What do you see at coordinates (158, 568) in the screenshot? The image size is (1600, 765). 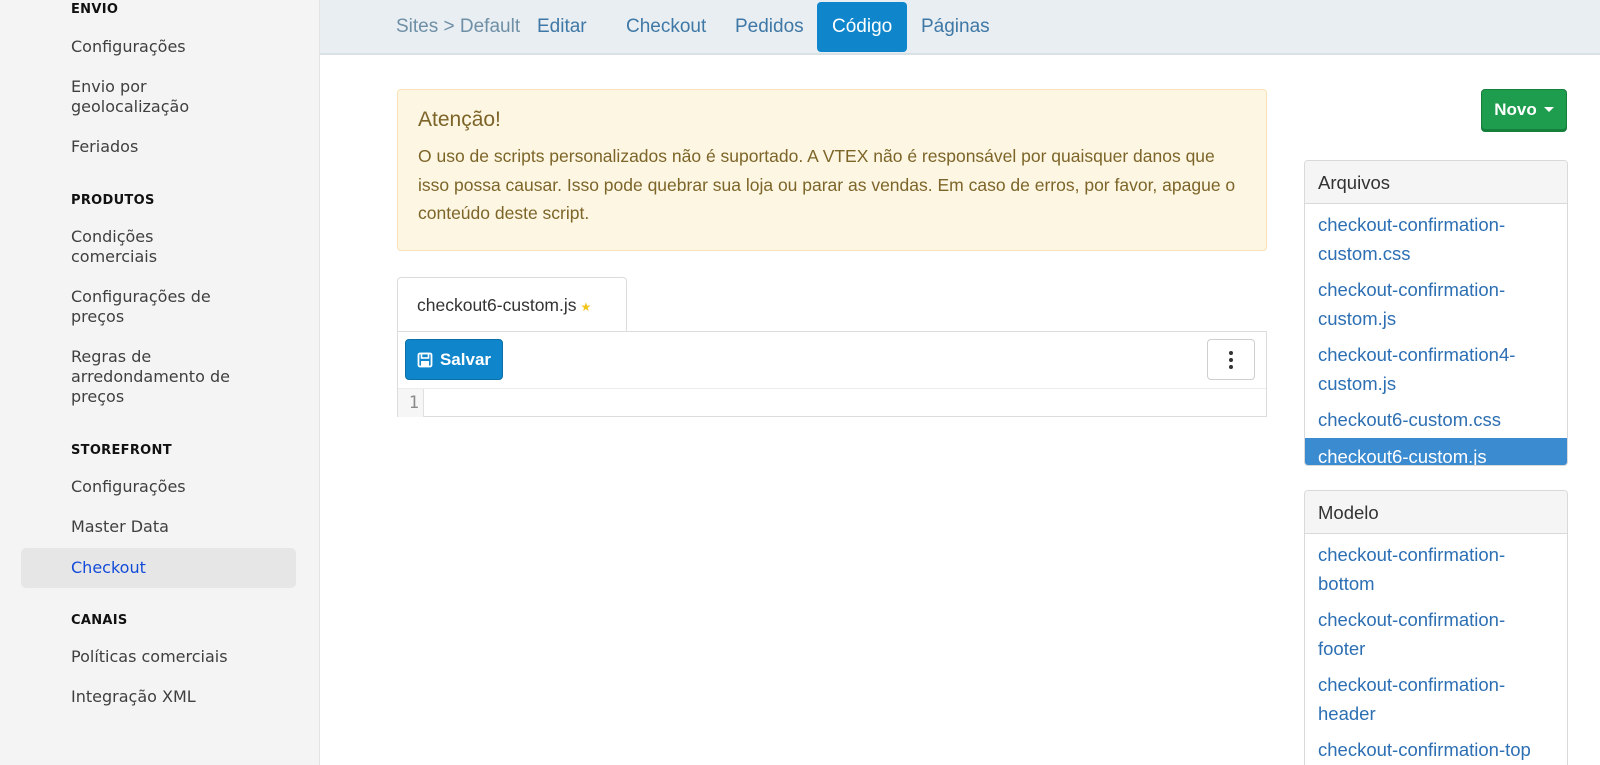 I see `sidebar-item-checkout: Checkout` at bounding box center [158, 568].